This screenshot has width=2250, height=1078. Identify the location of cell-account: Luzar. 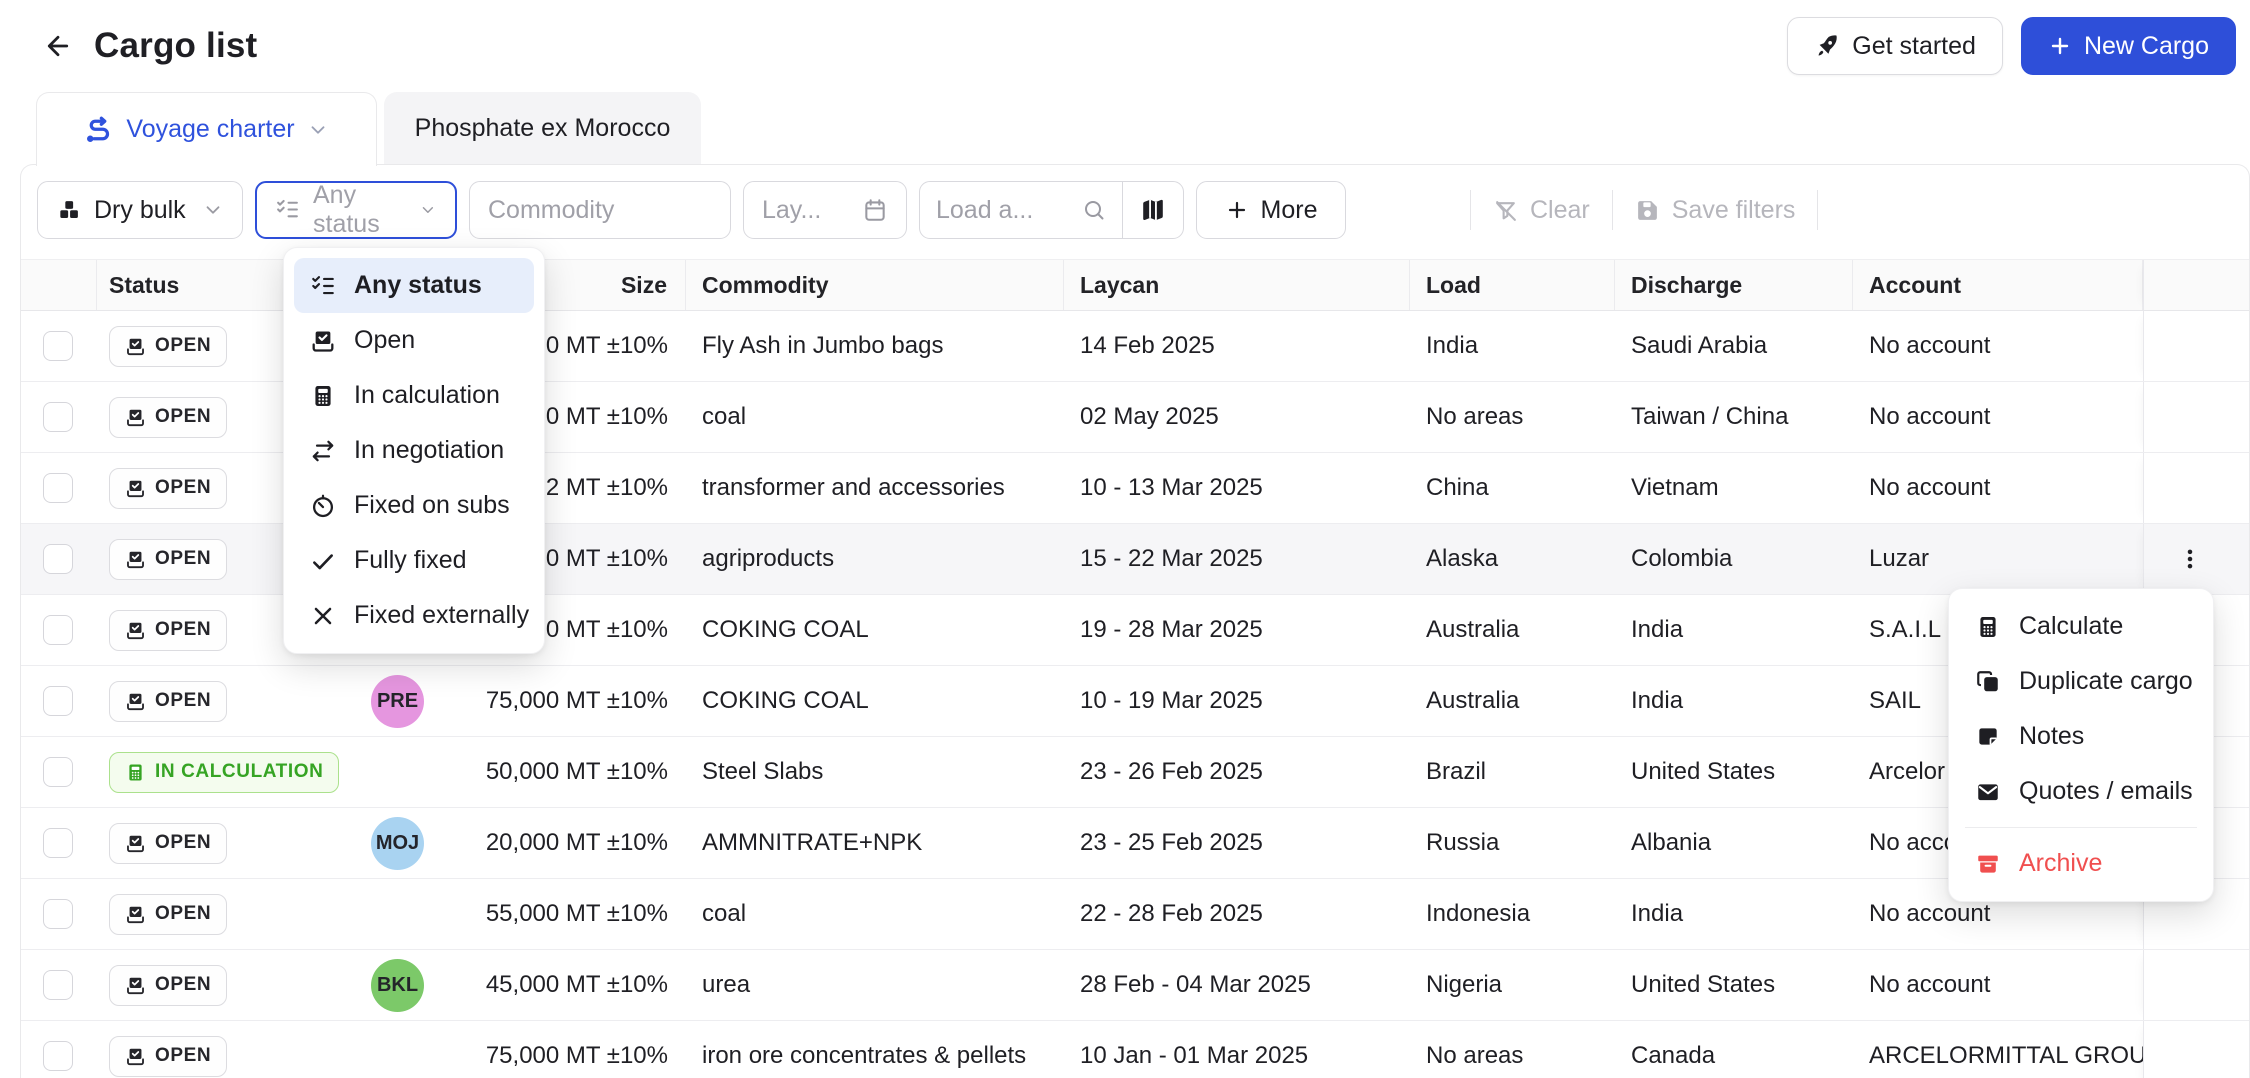
(1899, 558).